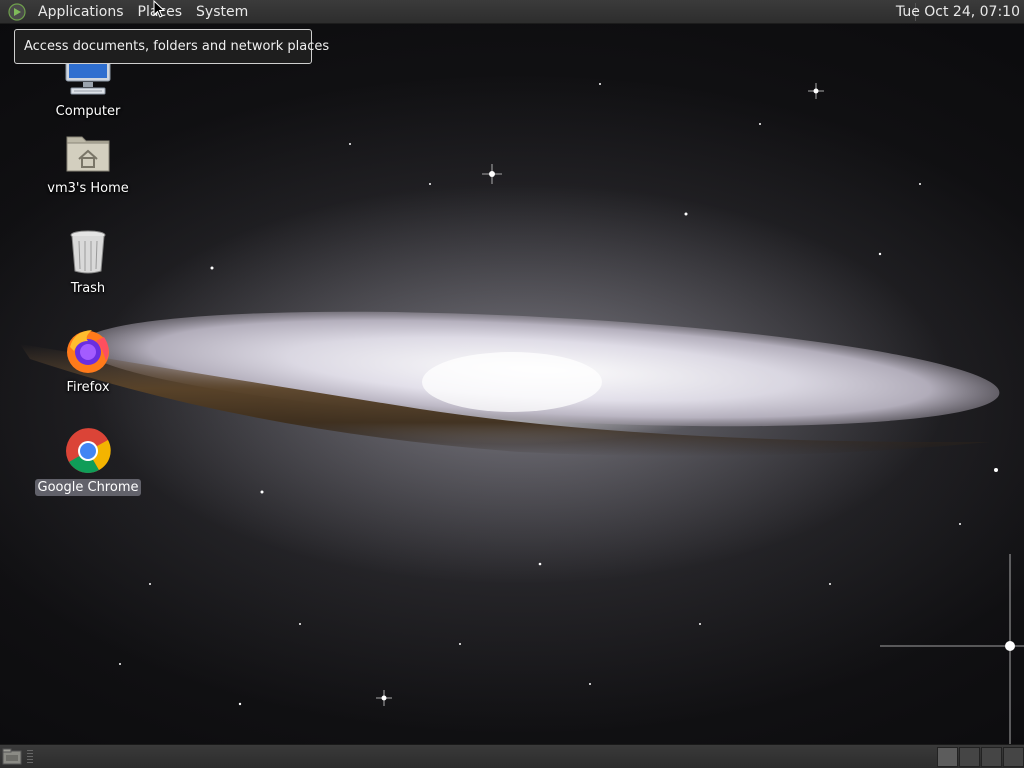  What do you see at coordinates (88, 288) in the screenshot?
I see `desktop-icon-label: Trash` at bounding box center [88, 288].